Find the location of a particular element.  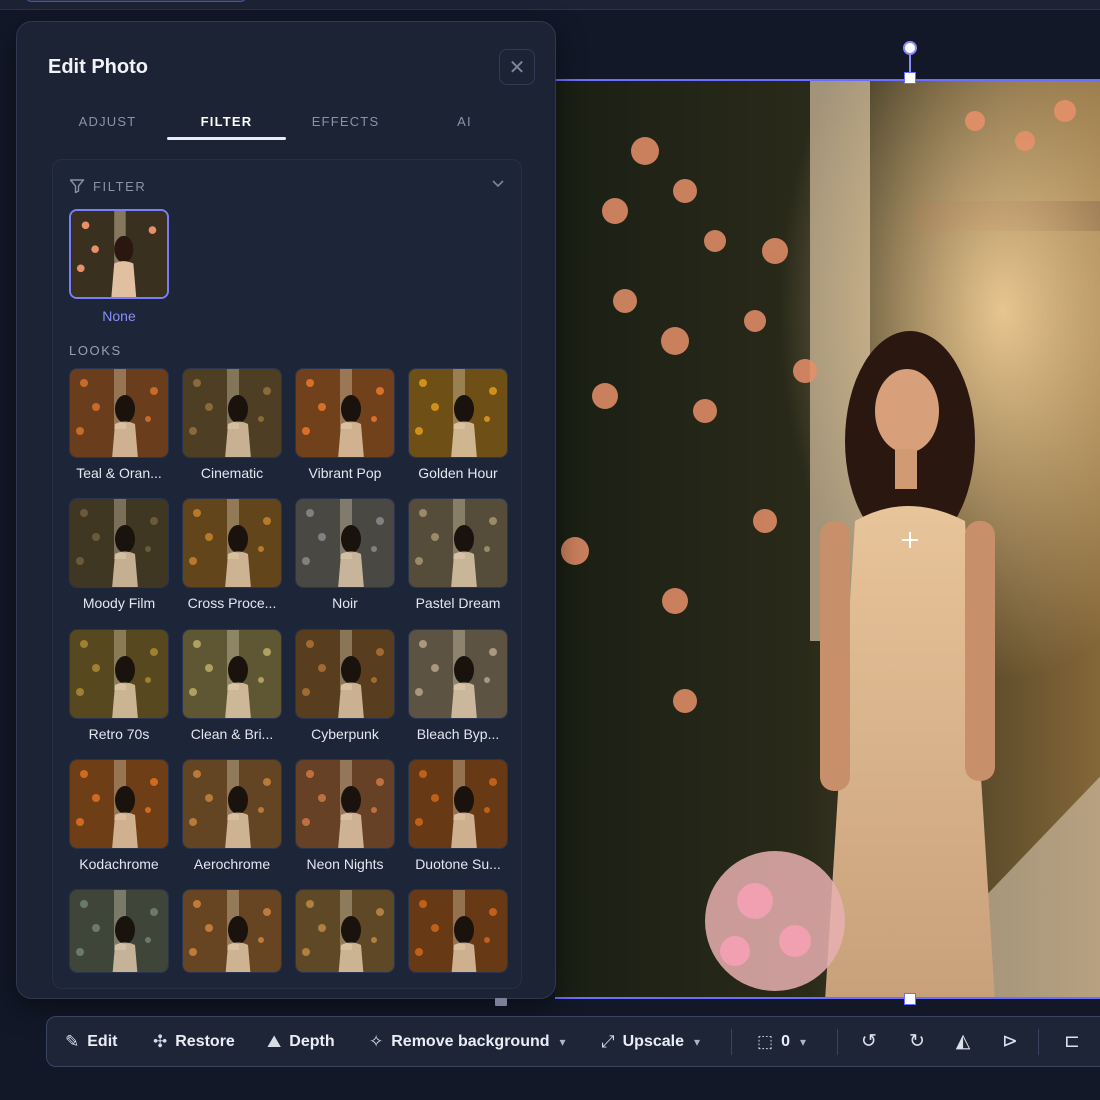

undo-icon: ↺ is located at coordinates (869, 1041).